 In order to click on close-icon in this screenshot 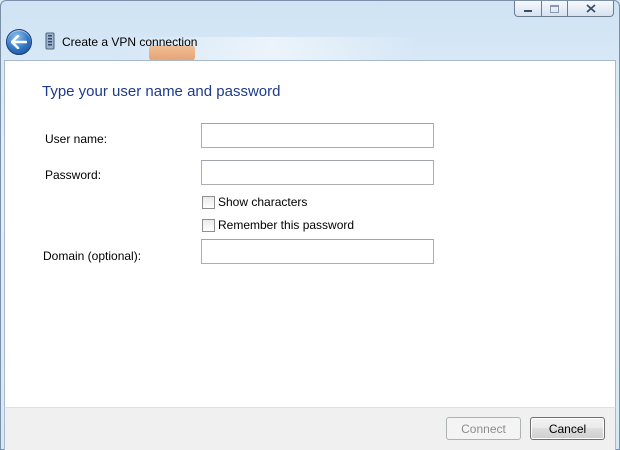, I will do `click(590, 8)`.